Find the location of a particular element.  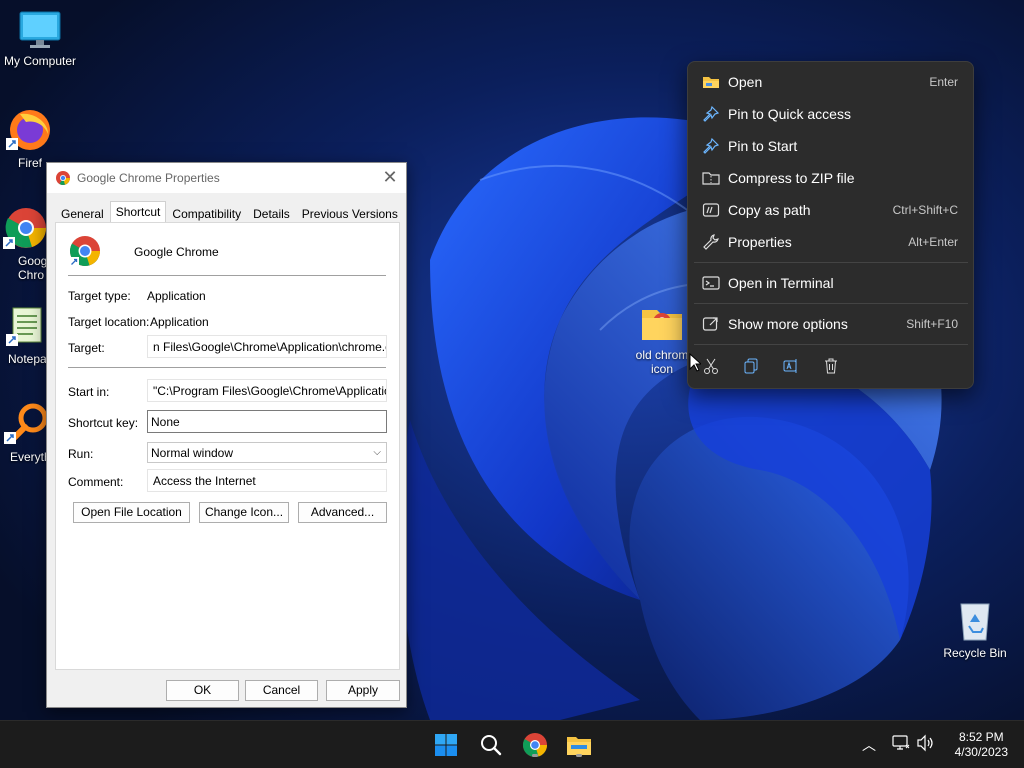

run-select: Normal window ⌵ is located at coordinates (267, 452).